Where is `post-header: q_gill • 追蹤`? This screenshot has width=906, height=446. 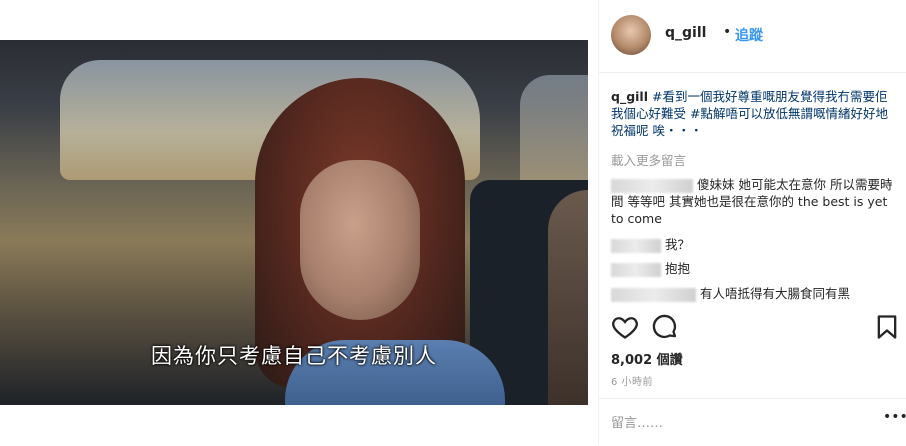 post-header: q_gill • 追蹤 is located at coordinates (752, 36).